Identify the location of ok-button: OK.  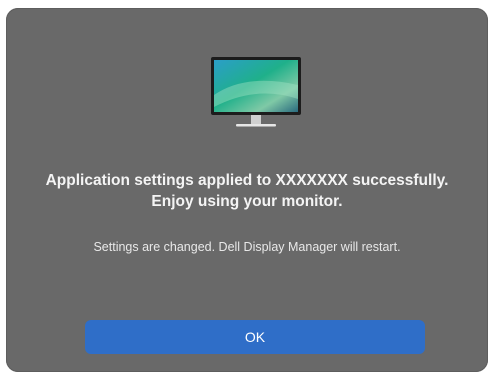
(255, 337).